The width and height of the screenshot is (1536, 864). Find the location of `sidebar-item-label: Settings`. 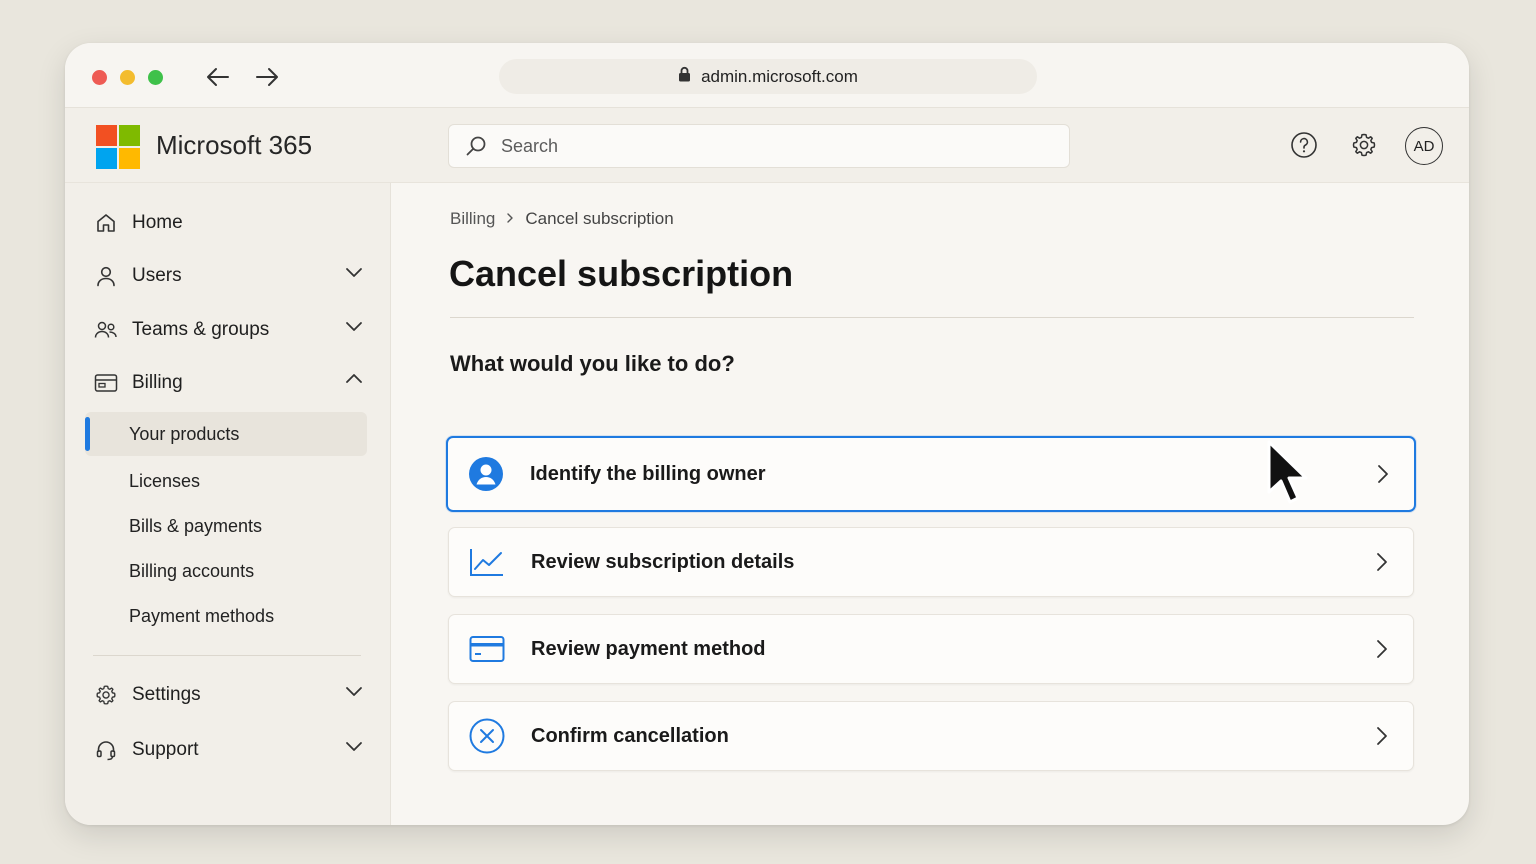

sidebar-item-label: Settings is located at coordinates (166, 694).